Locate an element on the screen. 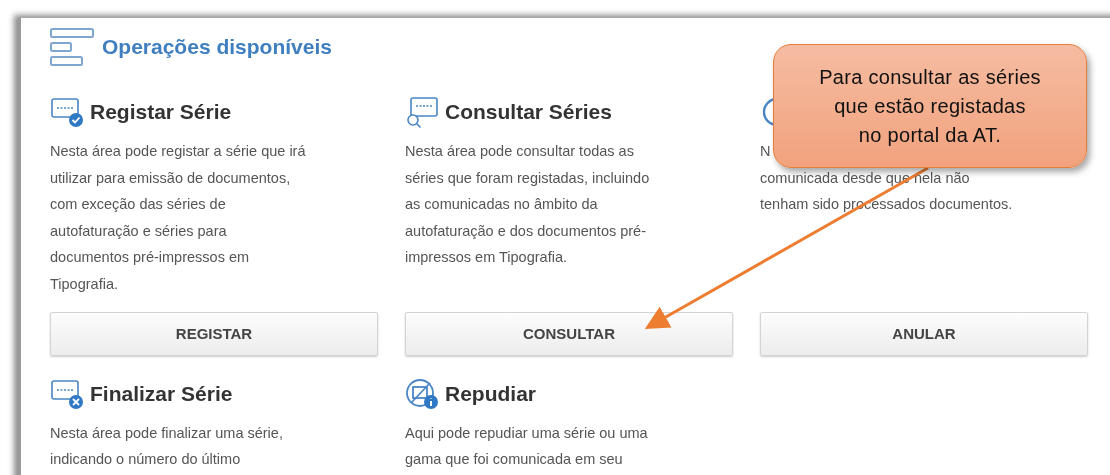 This screenshot has width=1110, height=475. operation-title: Finalizar Série is located at coordinates (161, 393).